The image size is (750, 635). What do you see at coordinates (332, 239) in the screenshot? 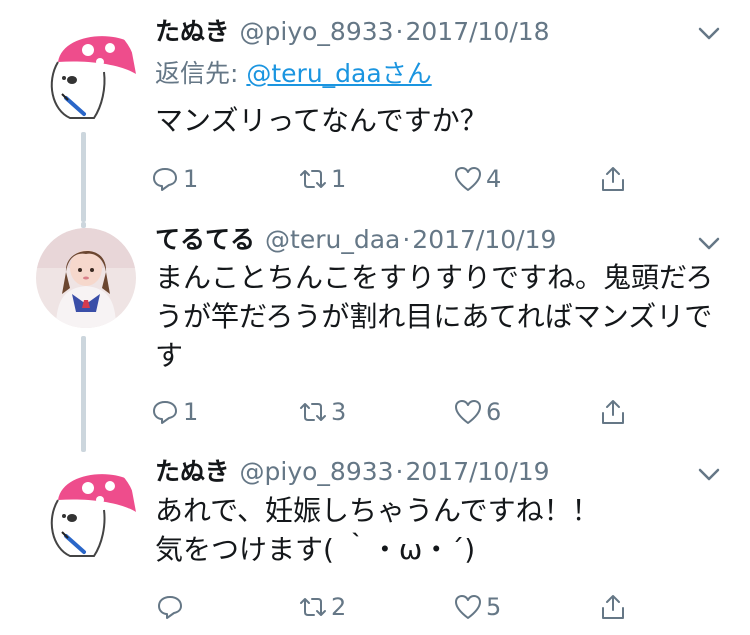
I see `username: @teru_daa` at bounding box center [332, 239].